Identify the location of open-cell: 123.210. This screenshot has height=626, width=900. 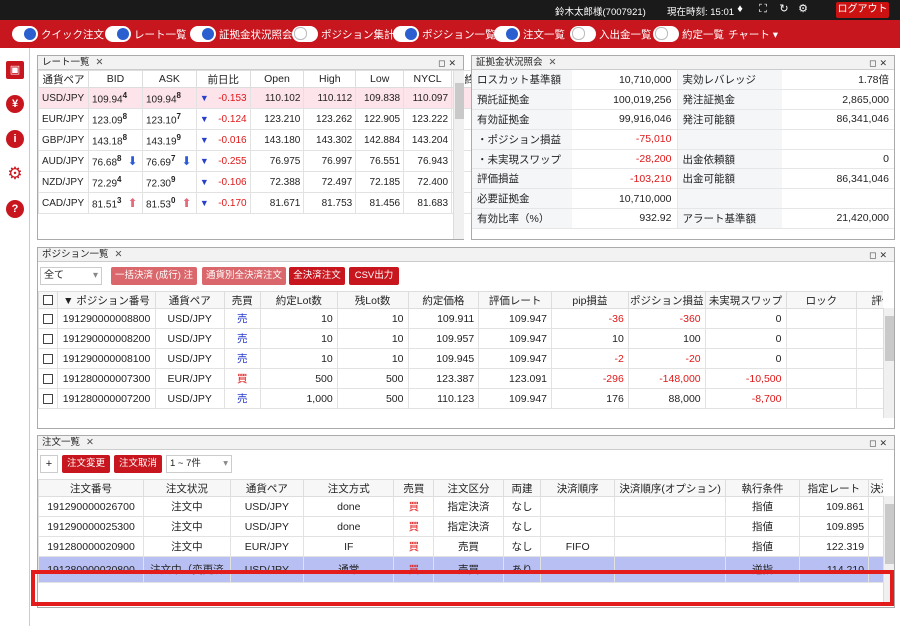
(277, 119).